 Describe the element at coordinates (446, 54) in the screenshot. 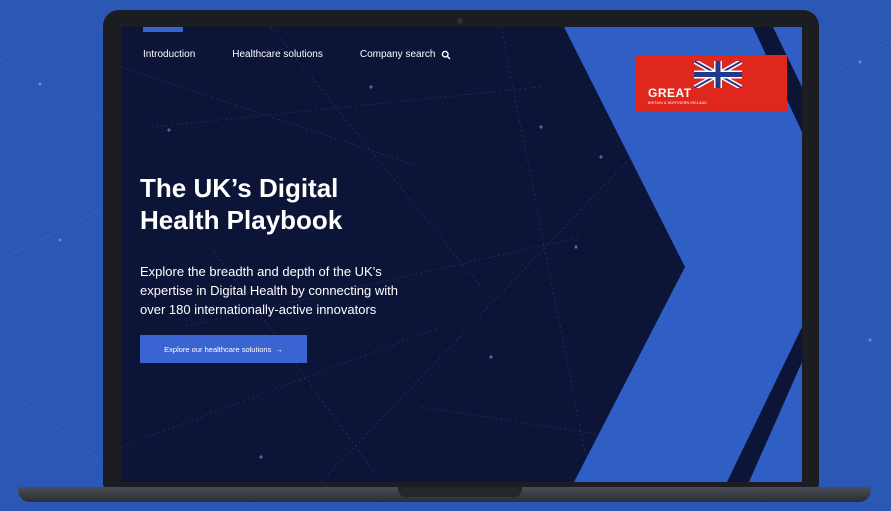

I see `search-icon` at that location.